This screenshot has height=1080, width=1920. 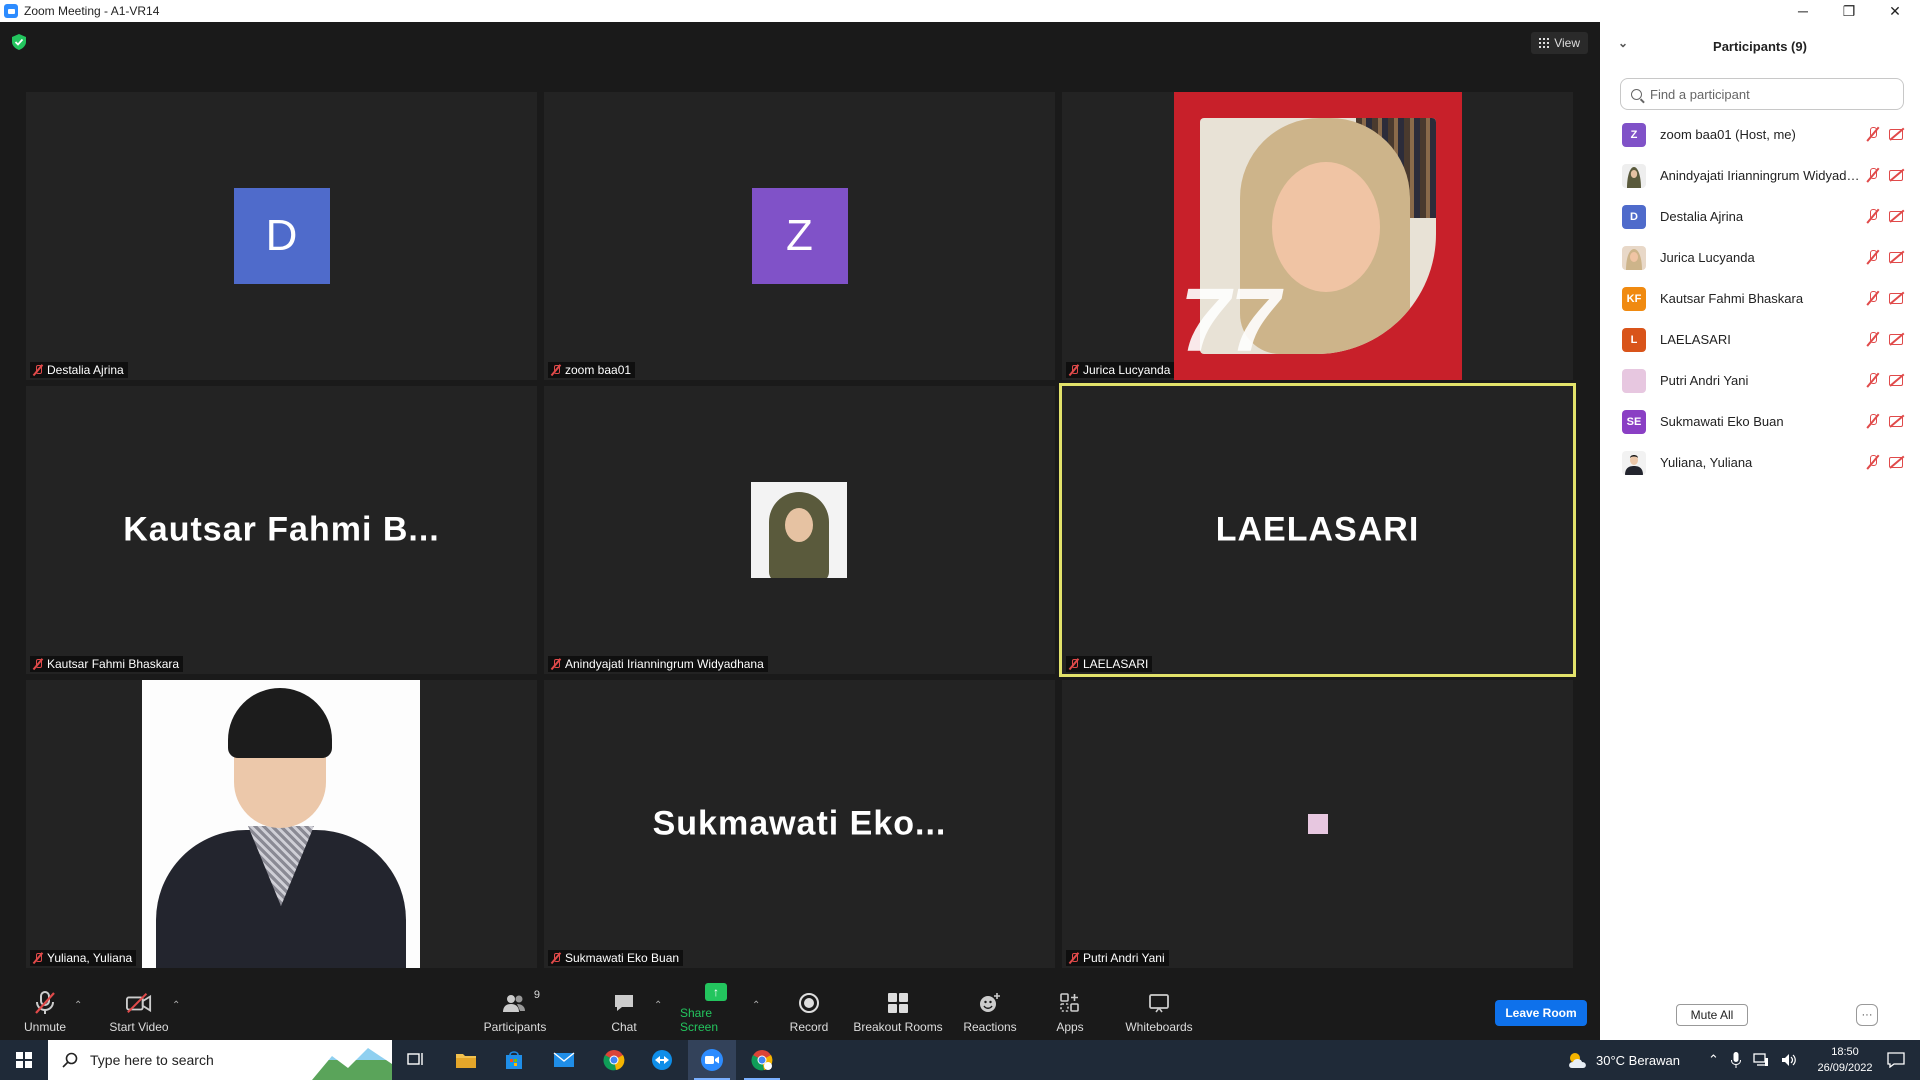 I want to click on leave-room-button: Leave Room, so click(x=1541, y=1013).